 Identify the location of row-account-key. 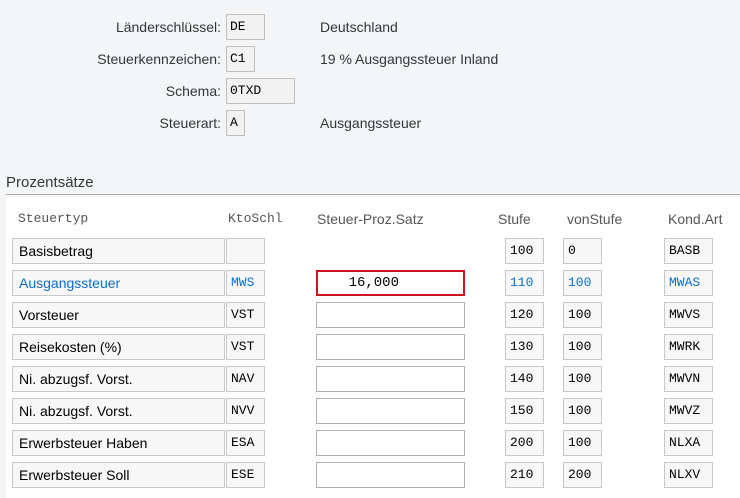
(245, 251).